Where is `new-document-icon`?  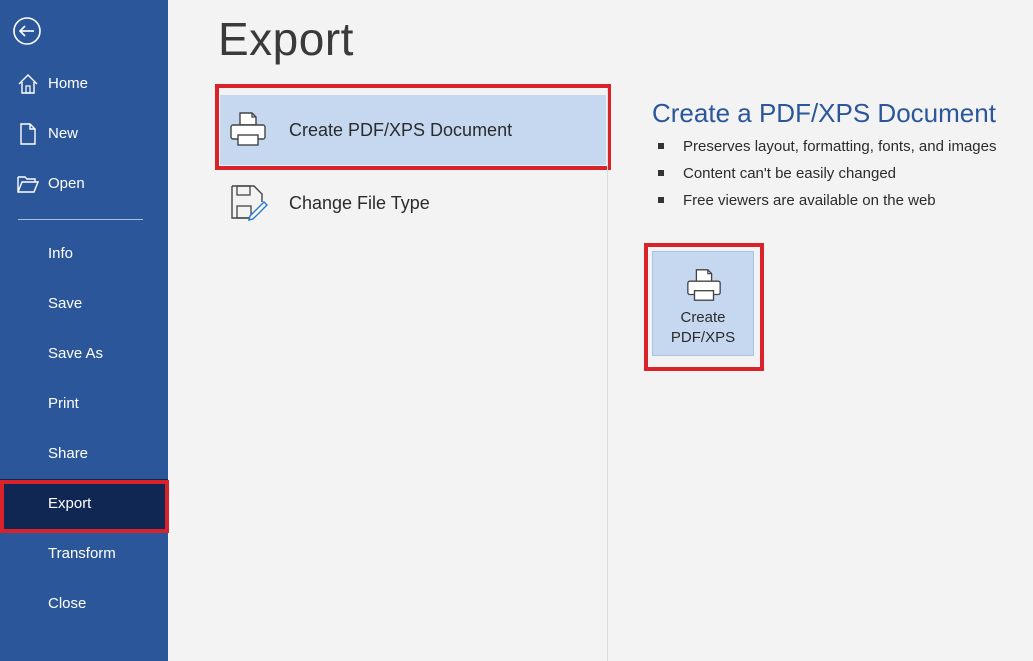 new-document-icon is located at coordinates (28, 134).